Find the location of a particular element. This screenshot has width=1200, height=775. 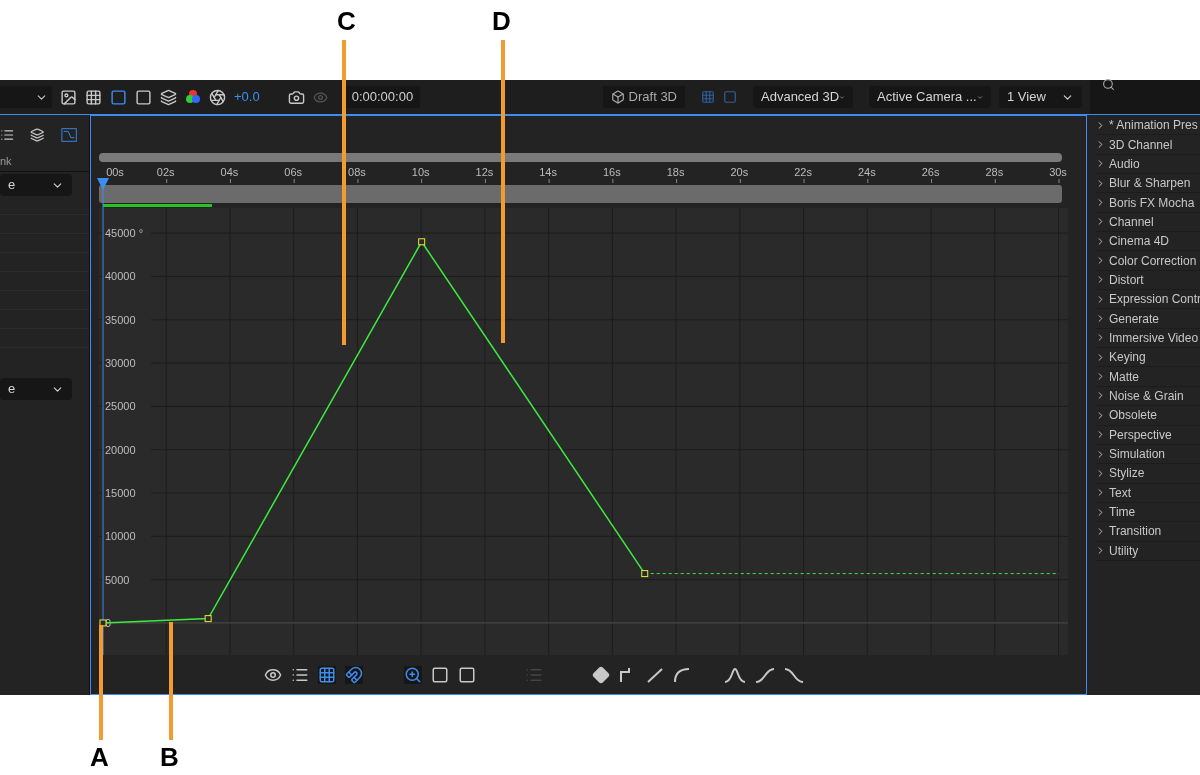

effect-category: Color Correction is located at coordinates (1147, 261).